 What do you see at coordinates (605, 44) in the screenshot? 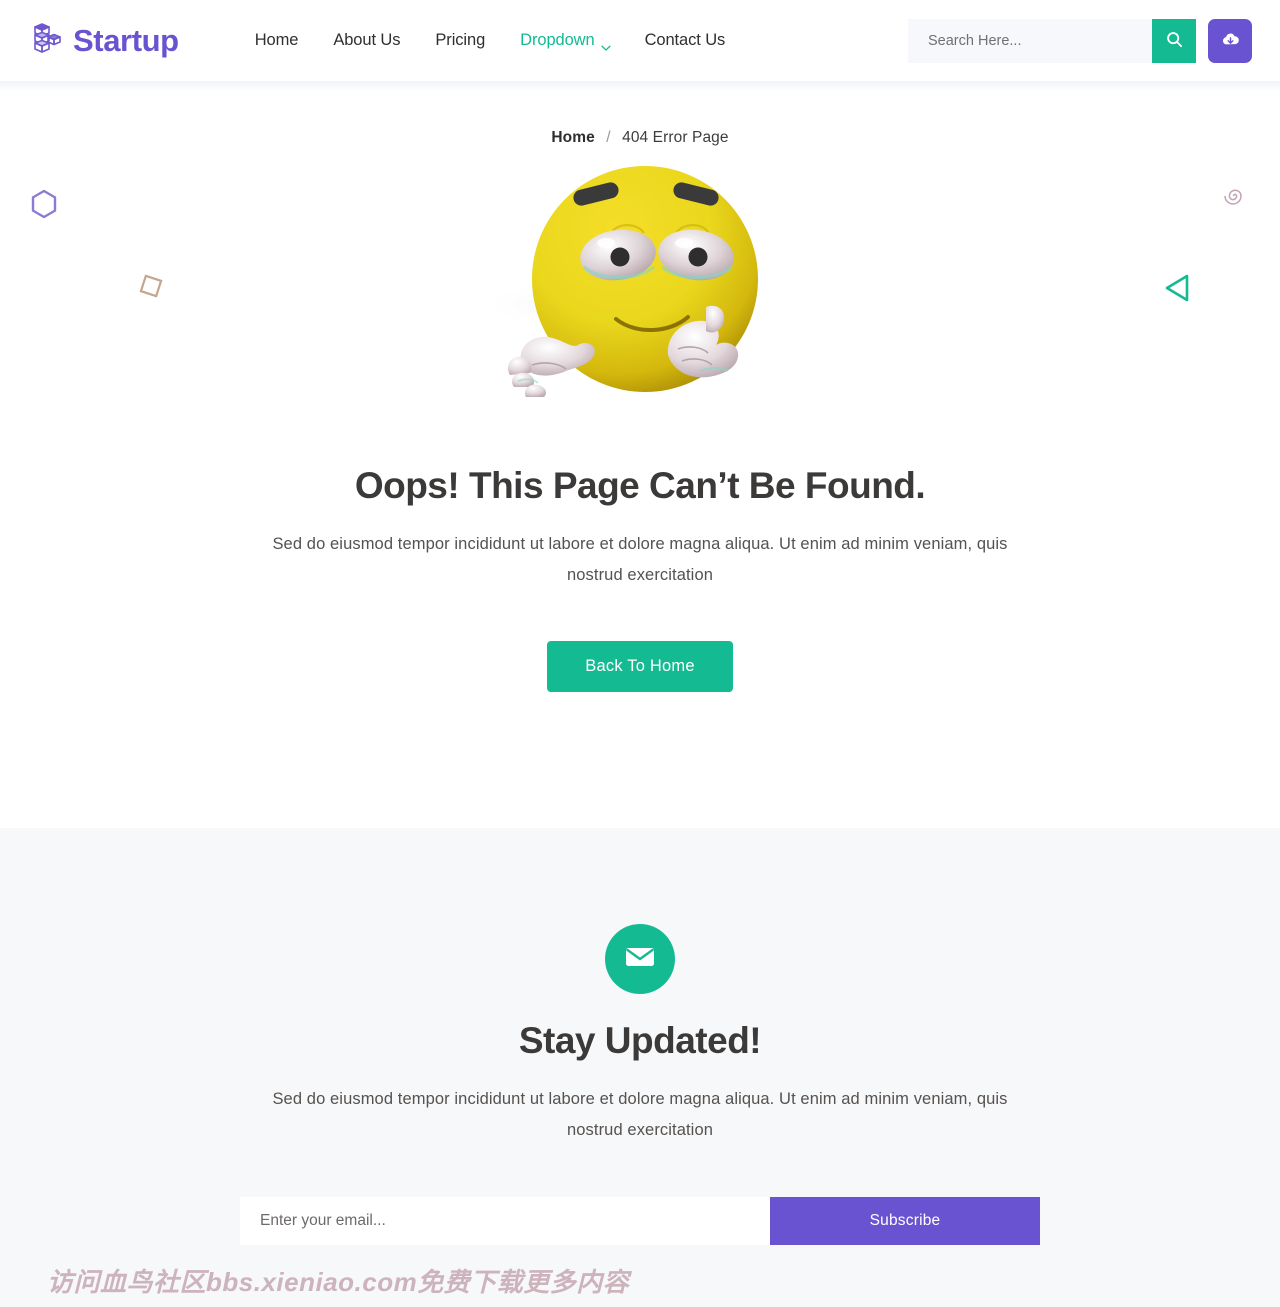
I see `chevron-down-icon` at bounding box center [605, 44].